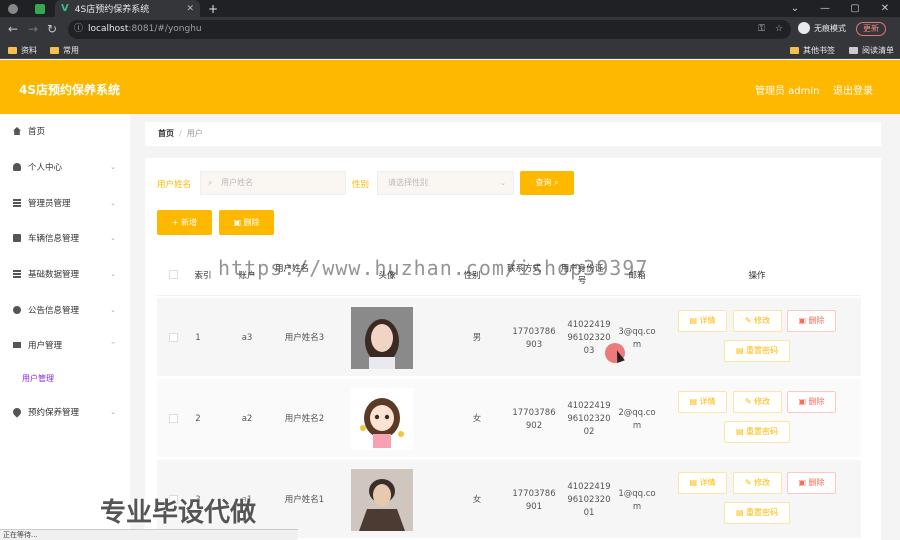 This screenshot has height=540, width=900. I want to click on sidebar-item-basic-data: 基础数据管理 ⌄, so click(65, 274).